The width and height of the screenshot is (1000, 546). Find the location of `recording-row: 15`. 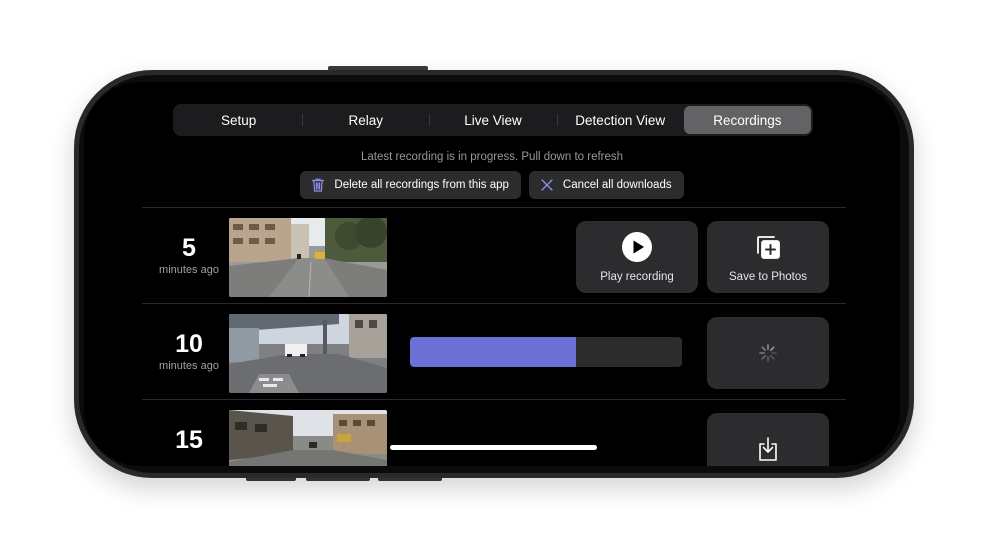

recording-row: 15 is located at coordinates (494, 432).